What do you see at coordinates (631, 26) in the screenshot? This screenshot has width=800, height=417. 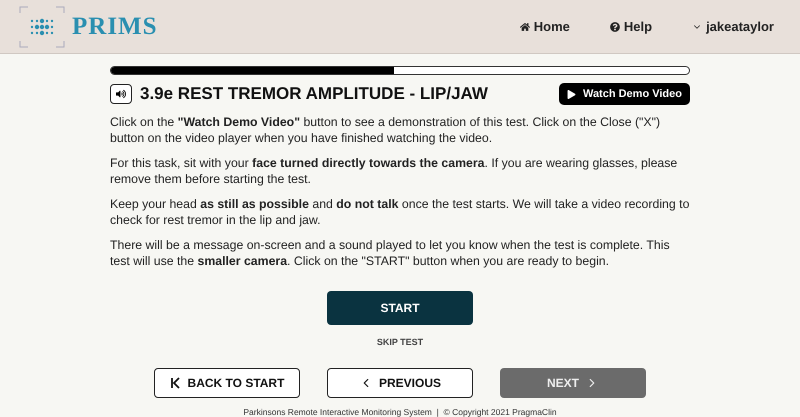 I see `nav-link: Help` at bounding box center [631, 26].